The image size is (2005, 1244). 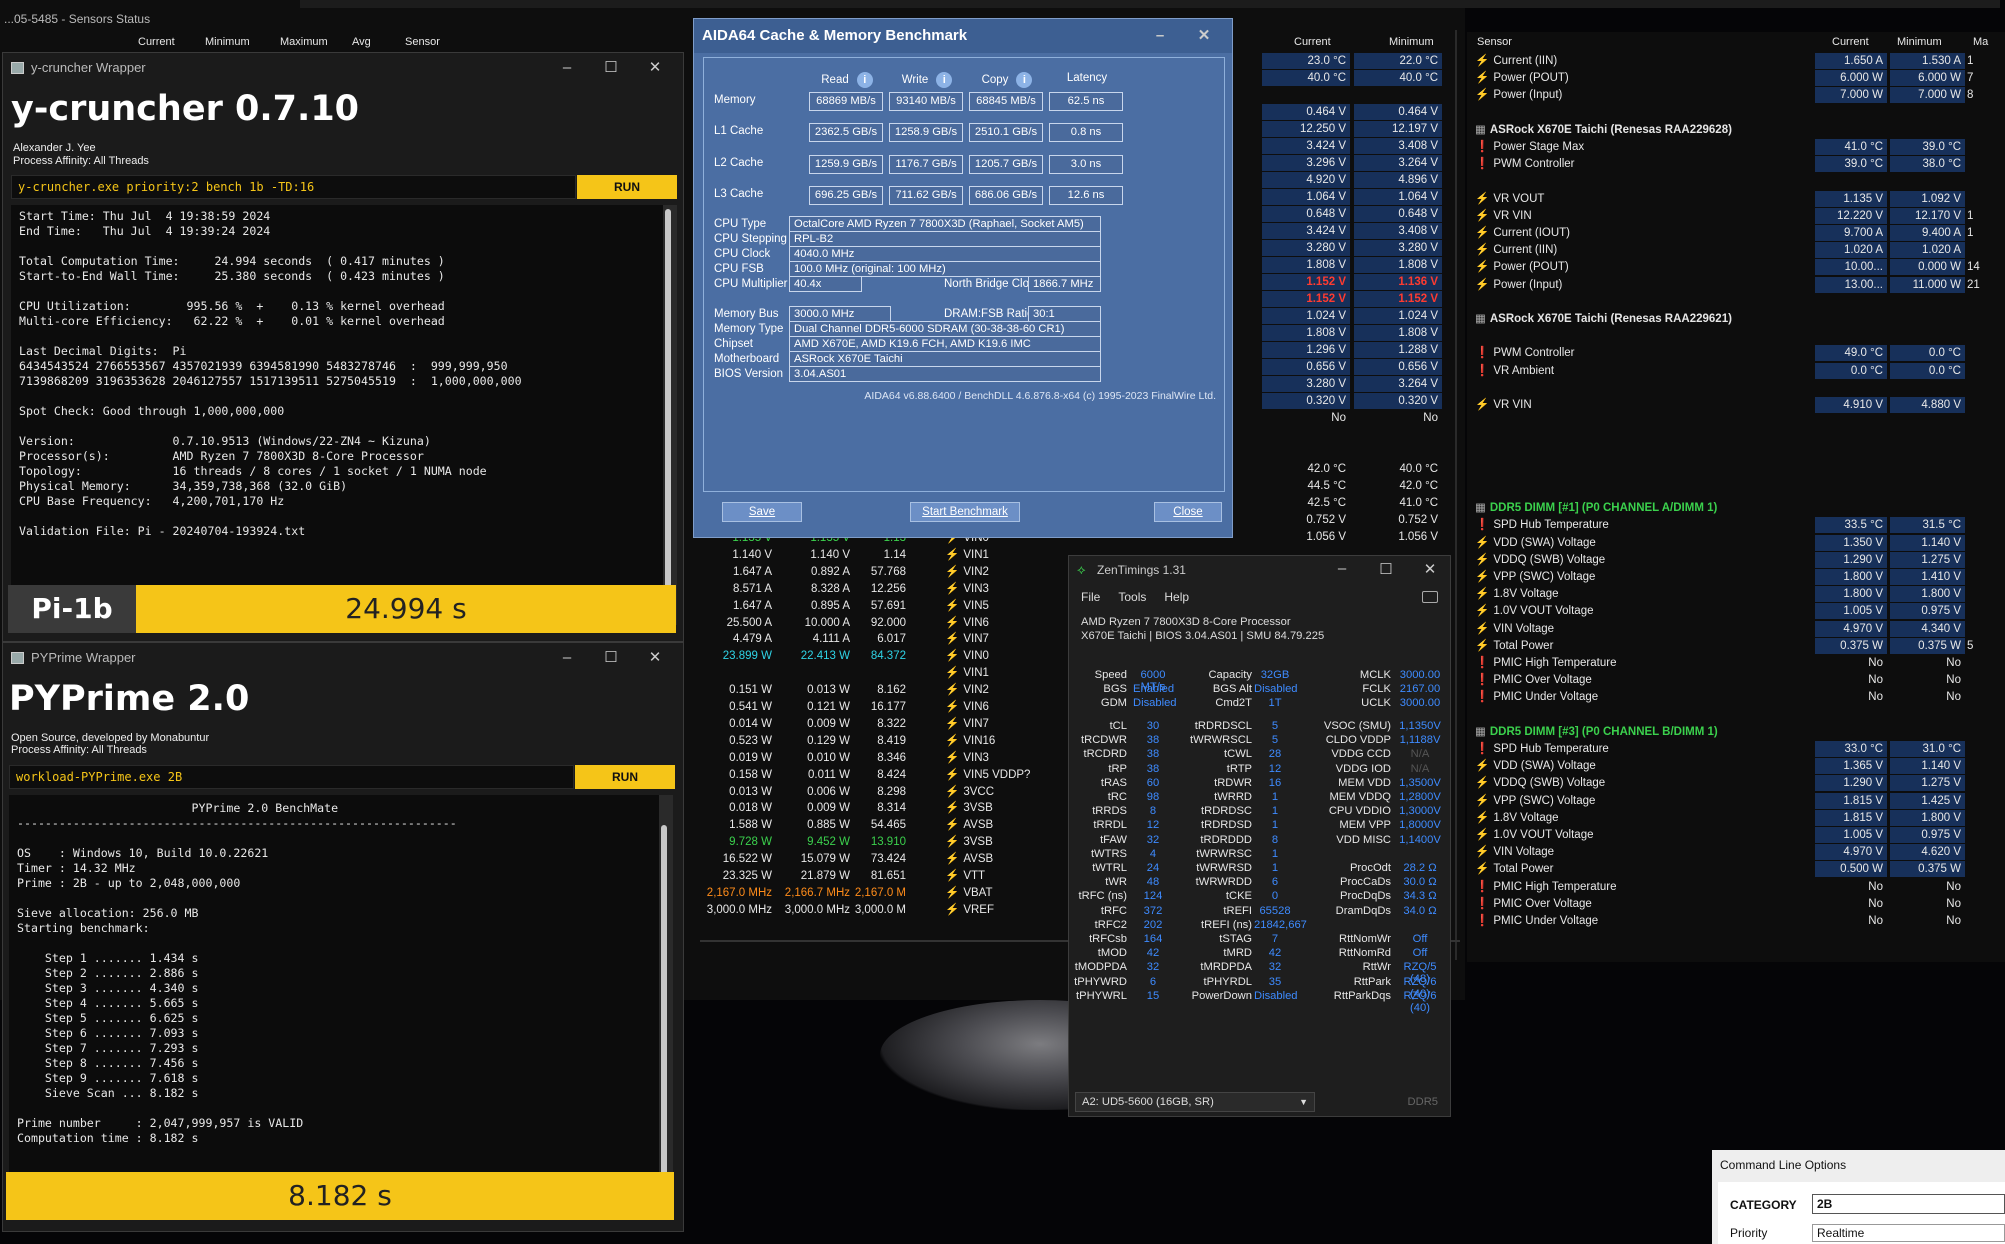 I want to click on menu-tools: Tools, so click(x=1132, y=597).